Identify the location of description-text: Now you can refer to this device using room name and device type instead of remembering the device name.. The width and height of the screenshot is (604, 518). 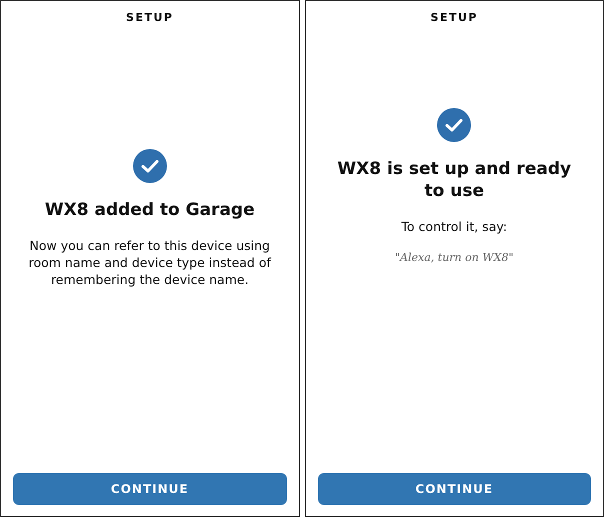
(150, 262).